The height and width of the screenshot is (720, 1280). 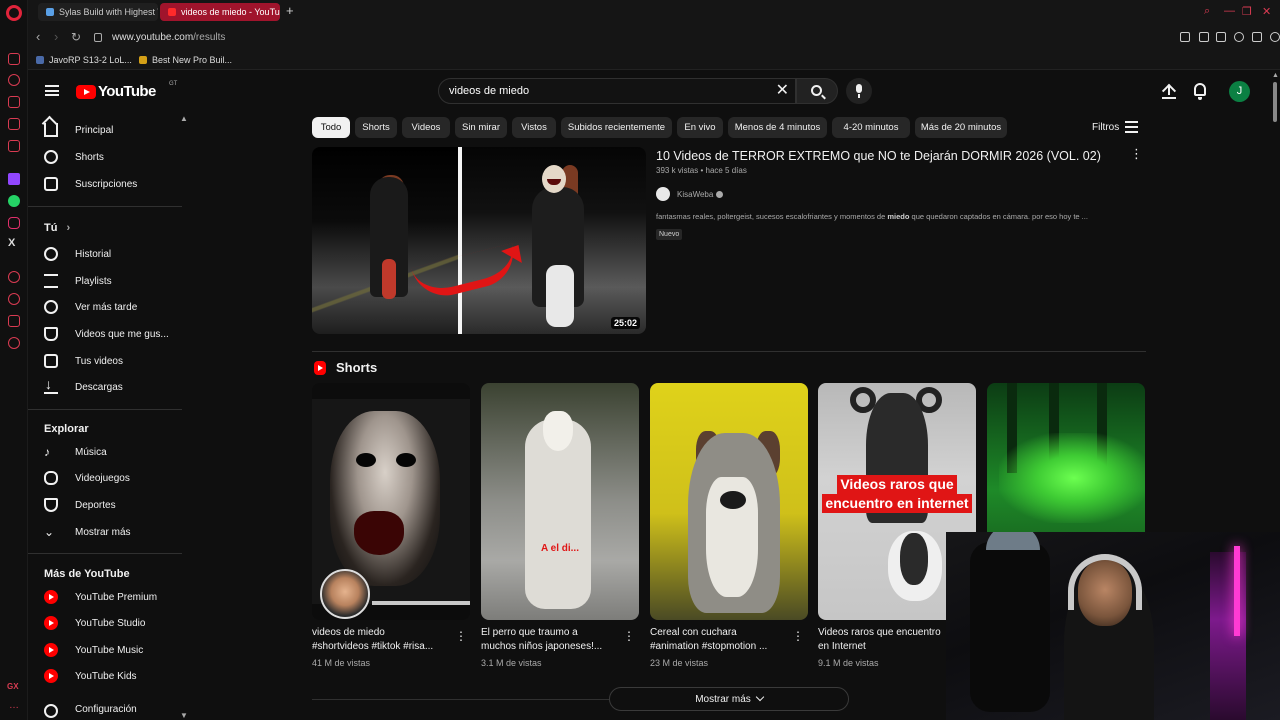 I want to click on channel-avatar, so click(x=663, y=194).